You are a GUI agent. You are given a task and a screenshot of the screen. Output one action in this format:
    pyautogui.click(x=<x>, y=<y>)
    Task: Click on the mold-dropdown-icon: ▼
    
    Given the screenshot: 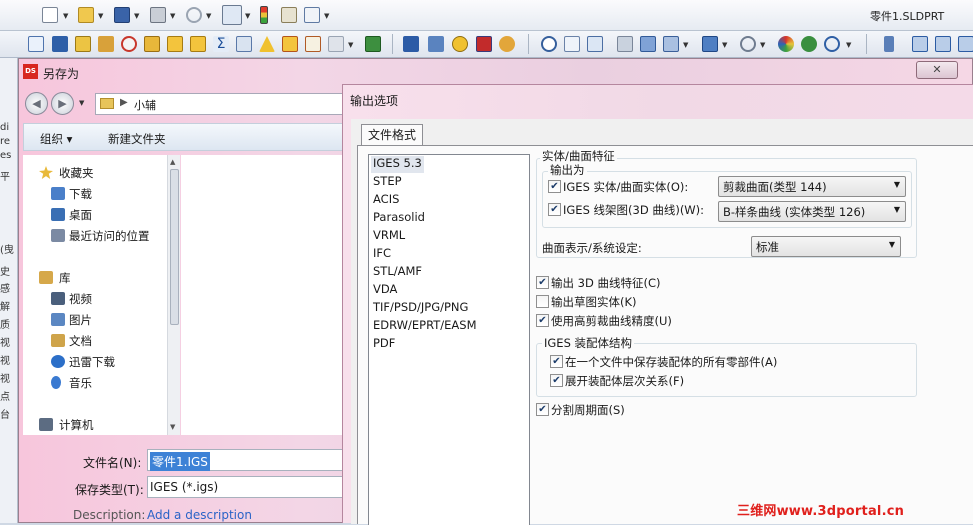 What is the action you would take?
    pyautogui.click(x=350, y=45)
    